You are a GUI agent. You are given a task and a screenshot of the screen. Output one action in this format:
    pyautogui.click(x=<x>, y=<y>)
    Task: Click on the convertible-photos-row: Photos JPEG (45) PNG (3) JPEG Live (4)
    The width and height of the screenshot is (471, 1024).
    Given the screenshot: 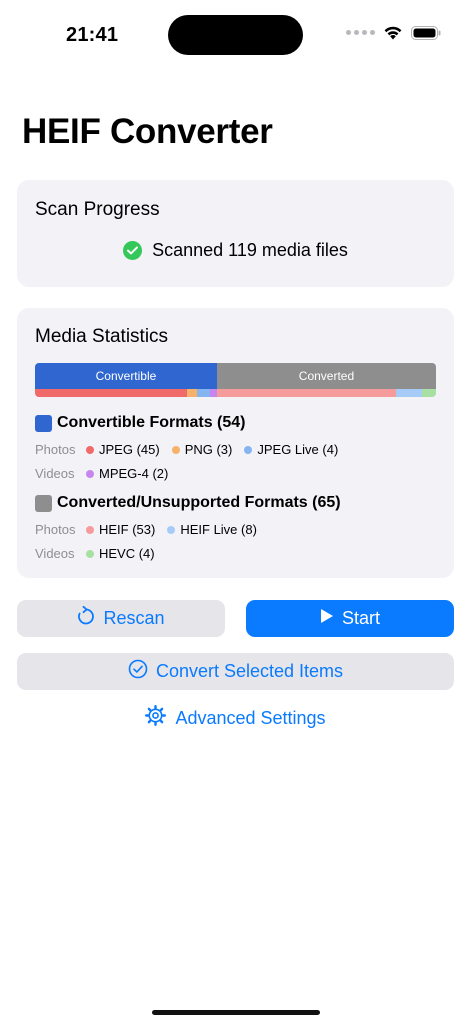 What is the action you would take?
    pyautogui.click(x=192, y=449)
    